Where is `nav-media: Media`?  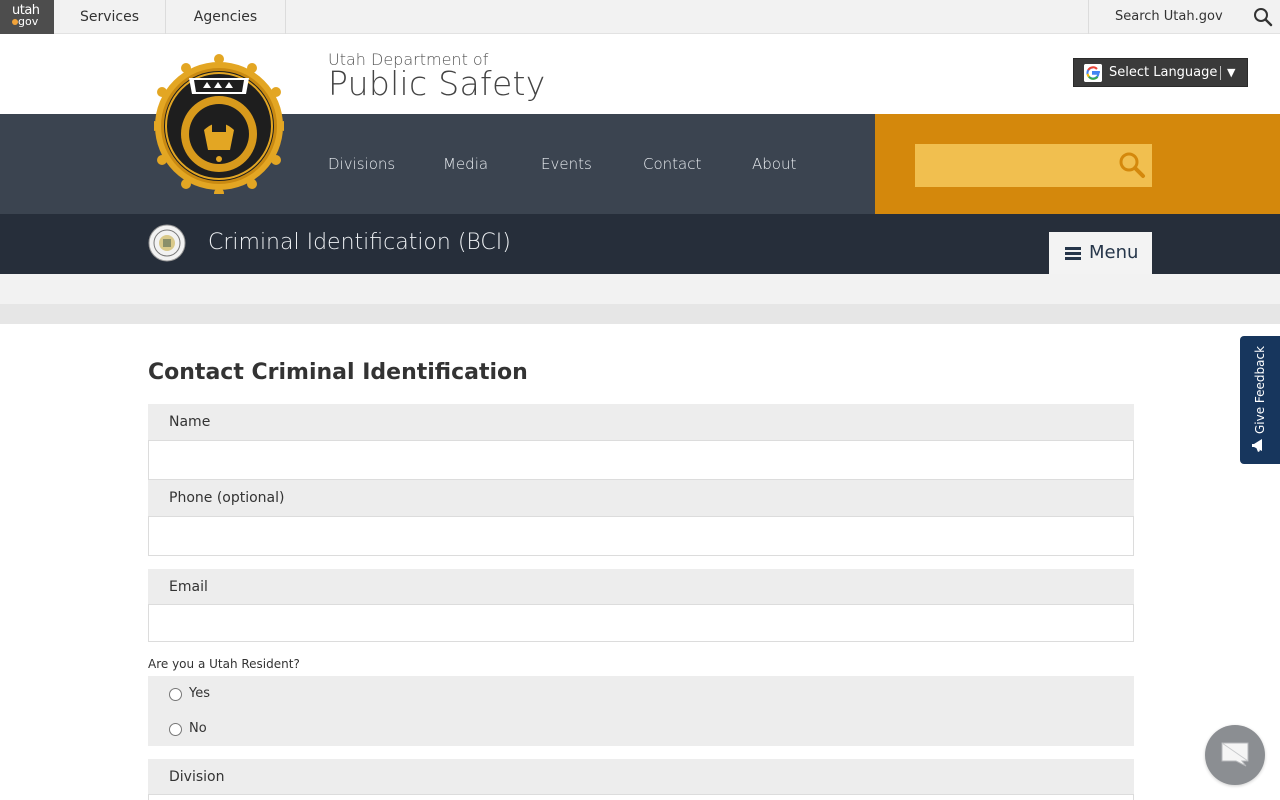 nav-media: Media is located at coordinates (465, 164).